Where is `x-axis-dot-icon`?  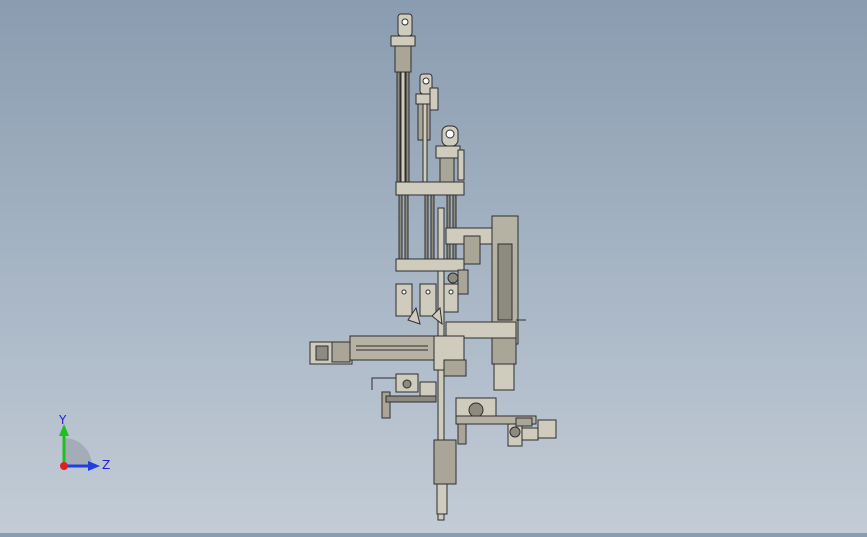 x-axis-dot-icon is located at coordinates (64, 466).